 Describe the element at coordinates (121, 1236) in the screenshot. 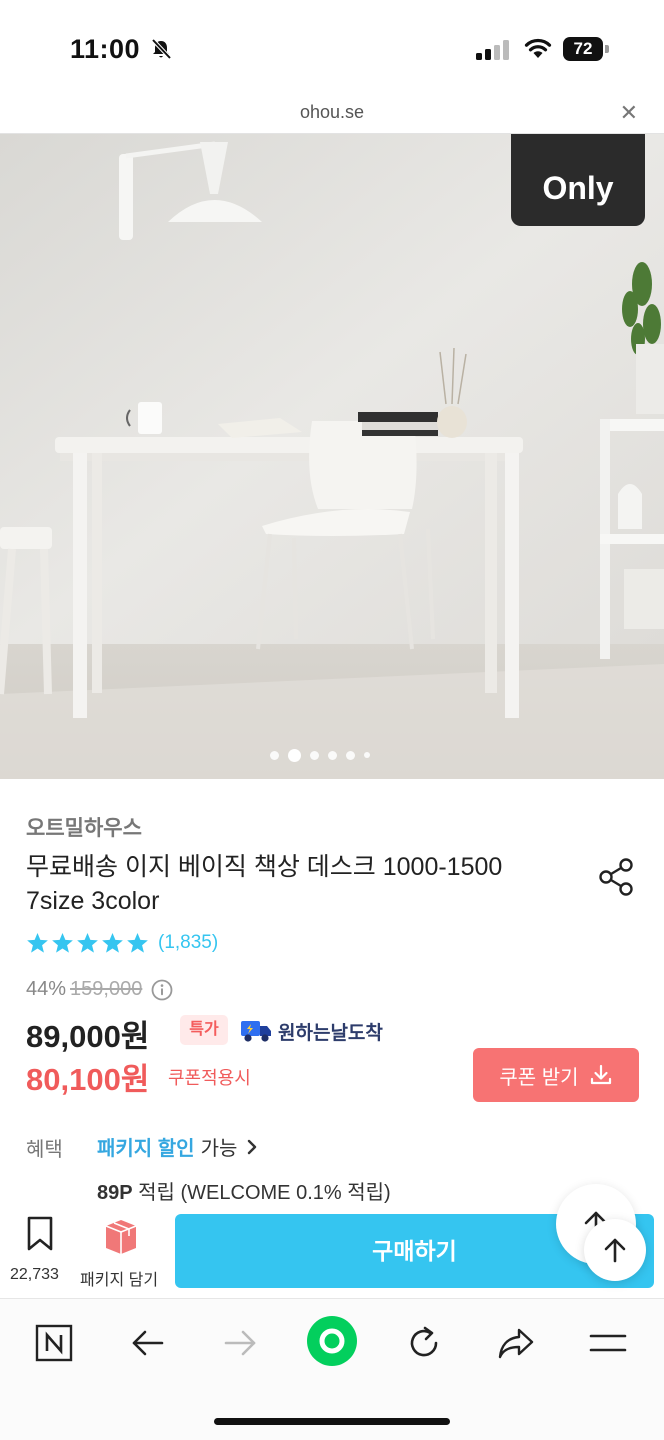

I see `package-box-icon` at that location.